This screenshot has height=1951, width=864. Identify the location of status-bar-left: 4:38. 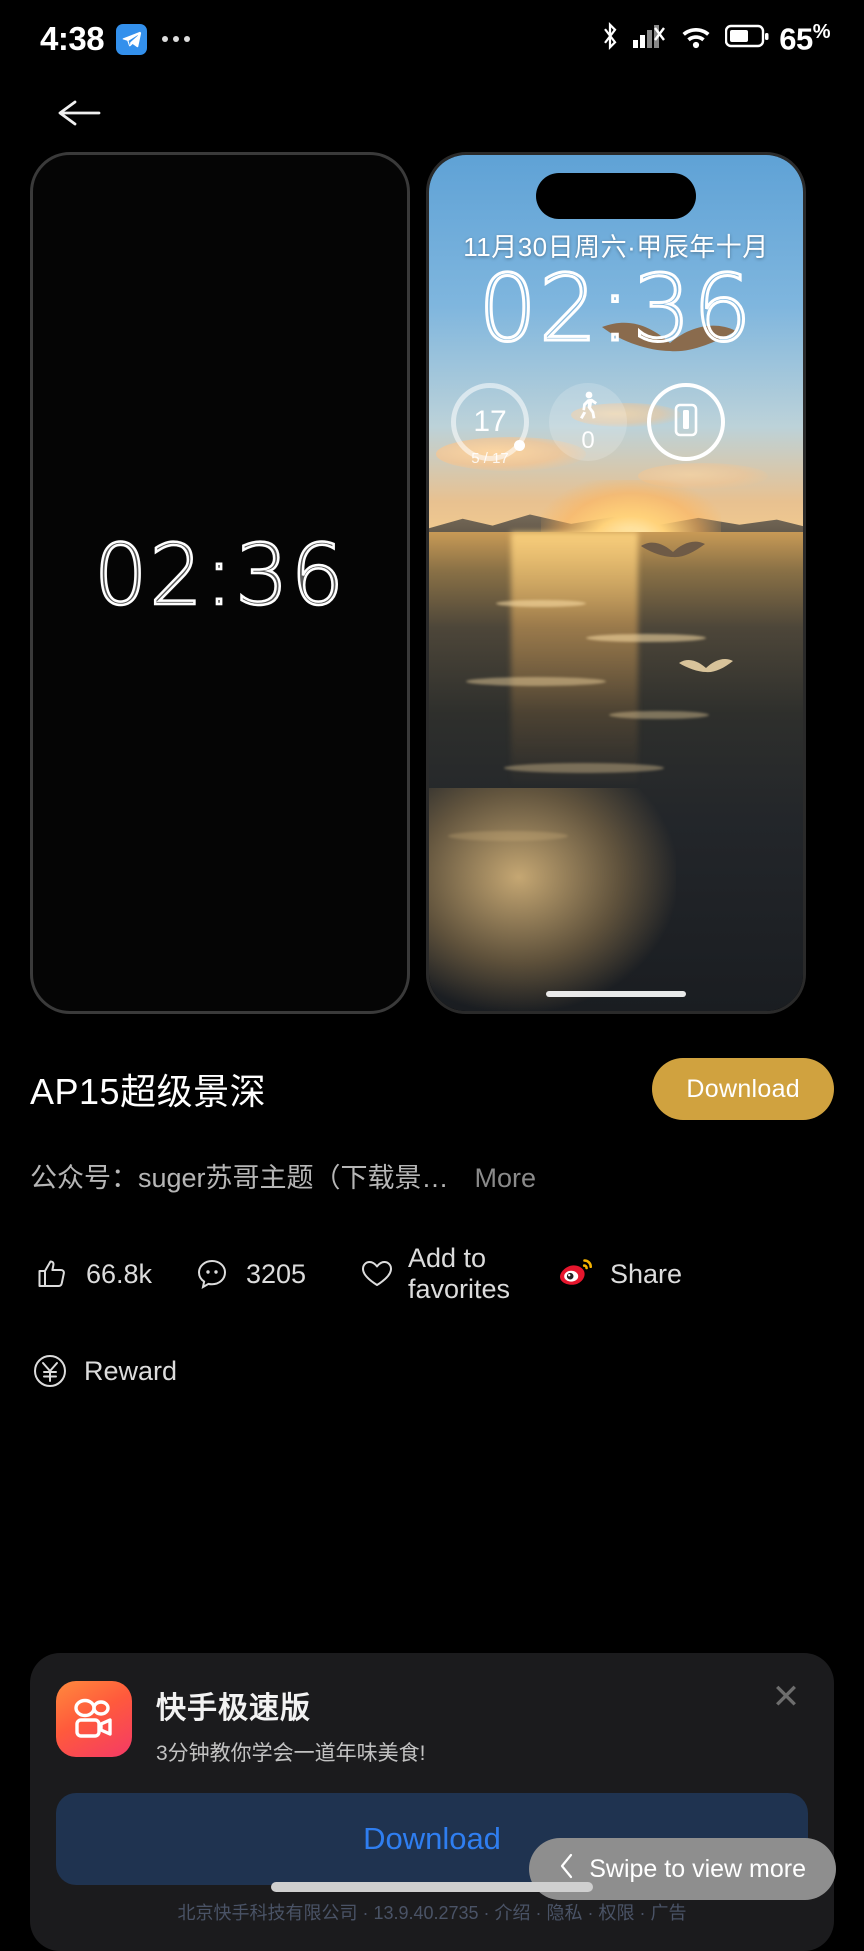
(115, 39).